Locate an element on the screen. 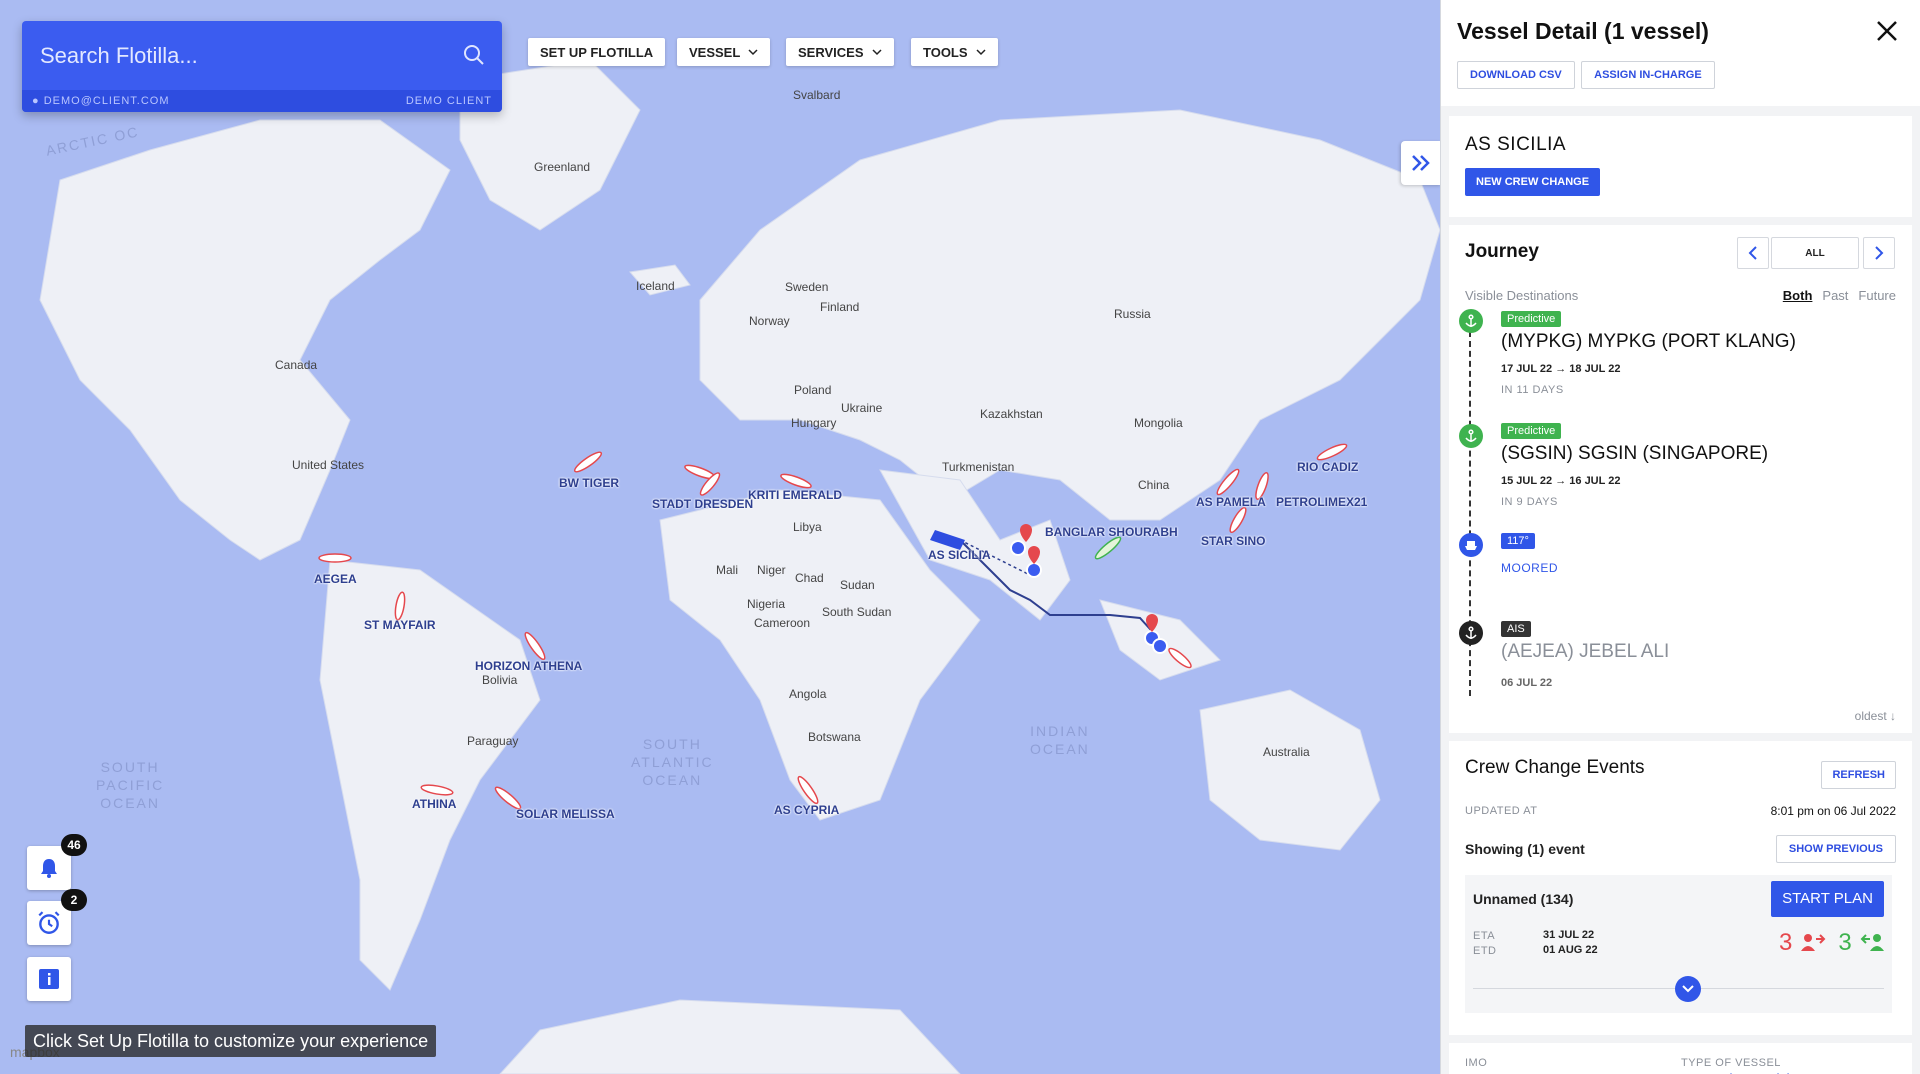 This screenshot has width=1920, height=1074. chevron-right-icon is located at coordinates (1879, 253).